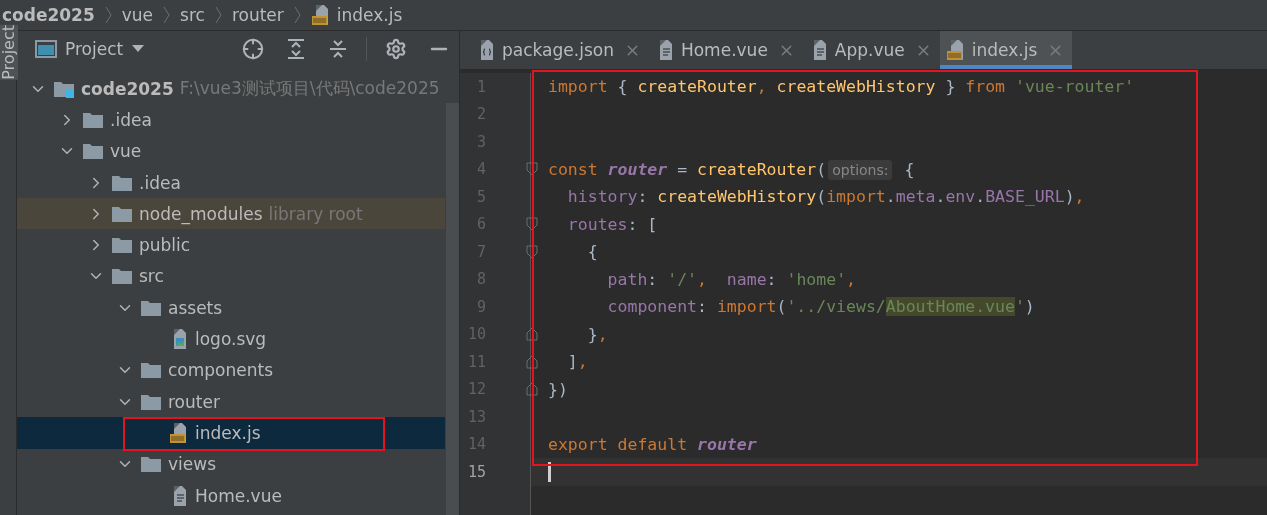  I want to click on tree-item: Home.vue, so click(231, 495).